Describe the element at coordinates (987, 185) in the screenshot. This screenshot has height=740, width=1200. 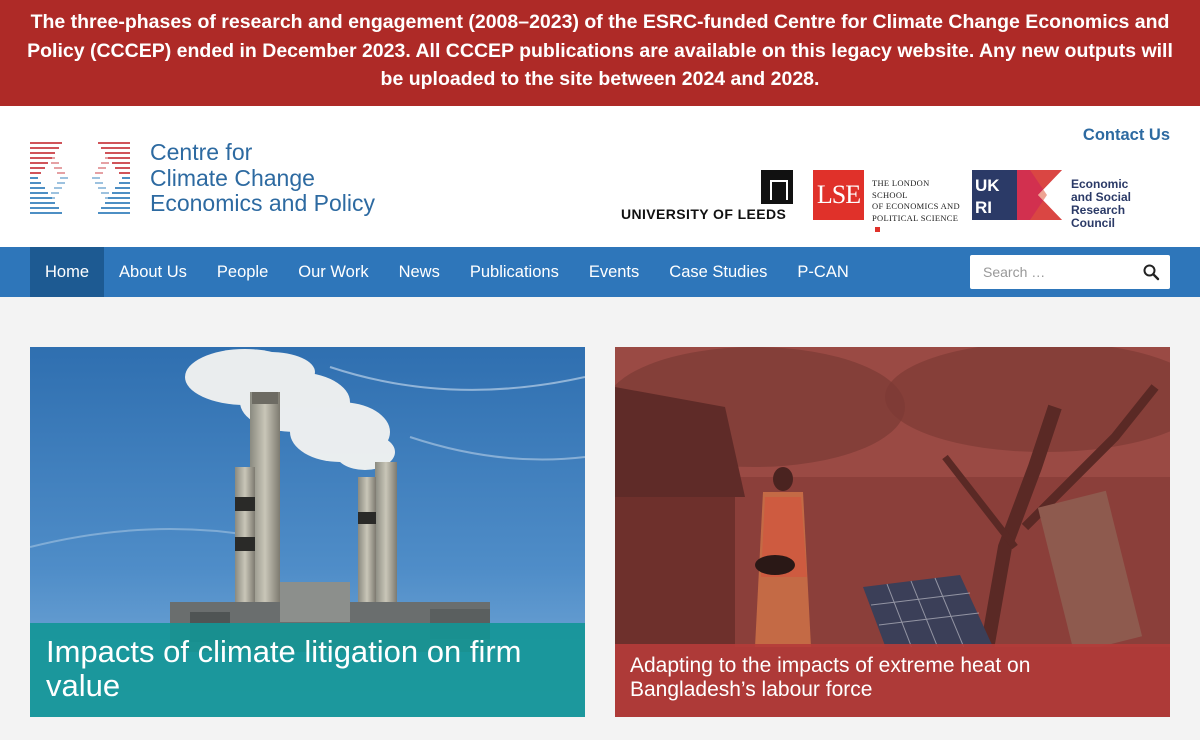
I see `ukri-mark-text: UK` at that location.